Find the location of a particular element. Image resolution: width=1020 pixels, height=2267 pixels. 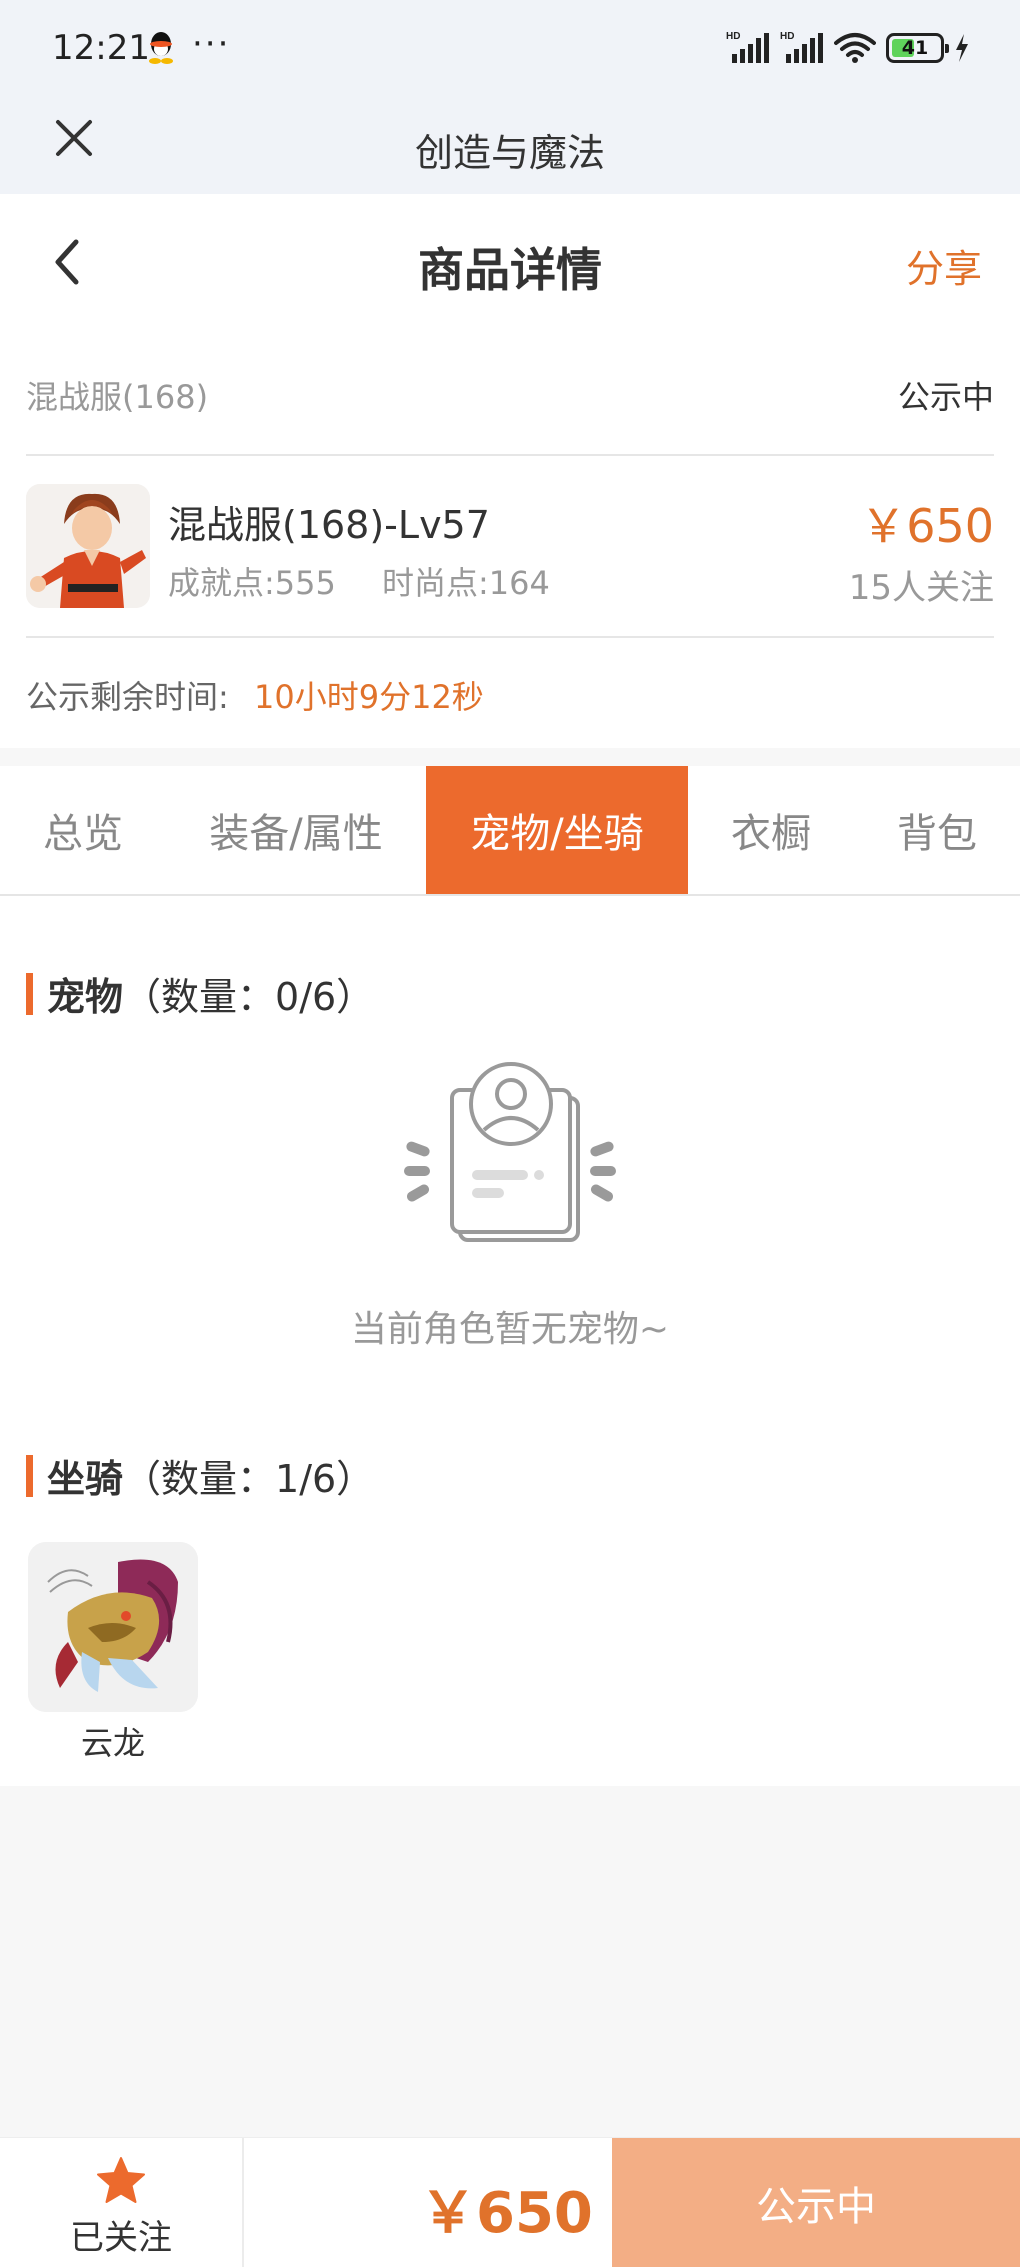

tab-overview: 总览 is located at coordinates (83, 830).